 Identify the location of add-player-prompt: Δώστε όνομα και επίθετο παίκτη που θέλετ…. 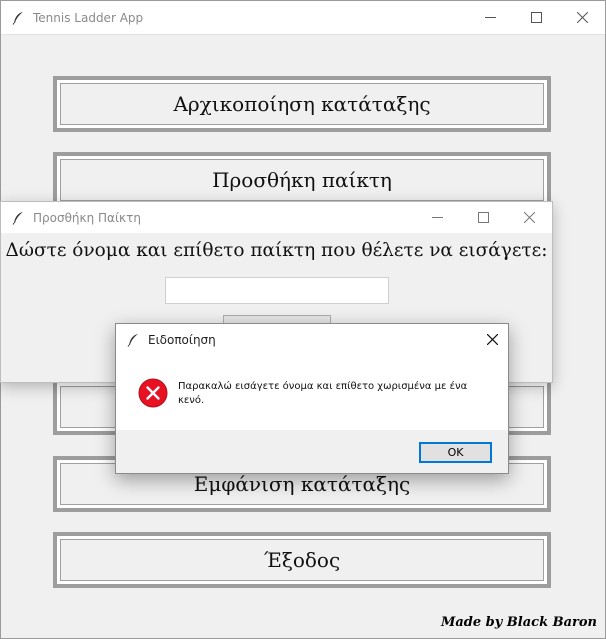
(276, 250).